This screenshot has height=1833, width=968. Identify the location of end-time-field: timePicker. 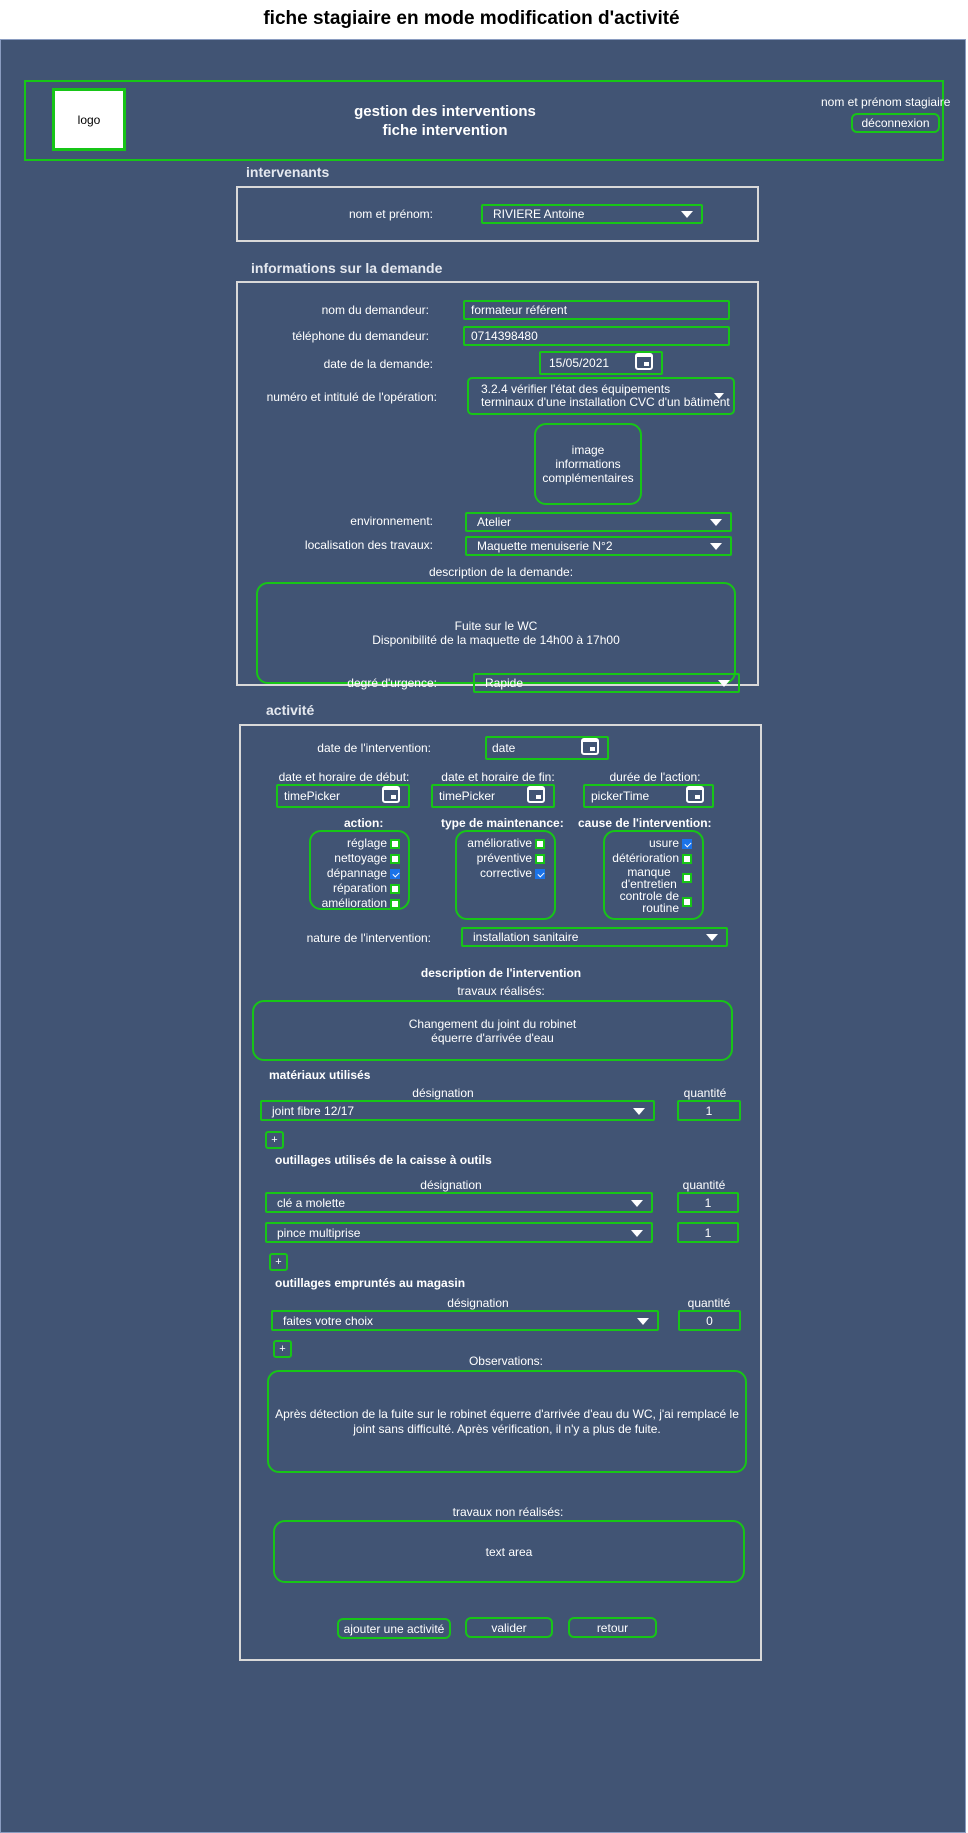
(493, 796).